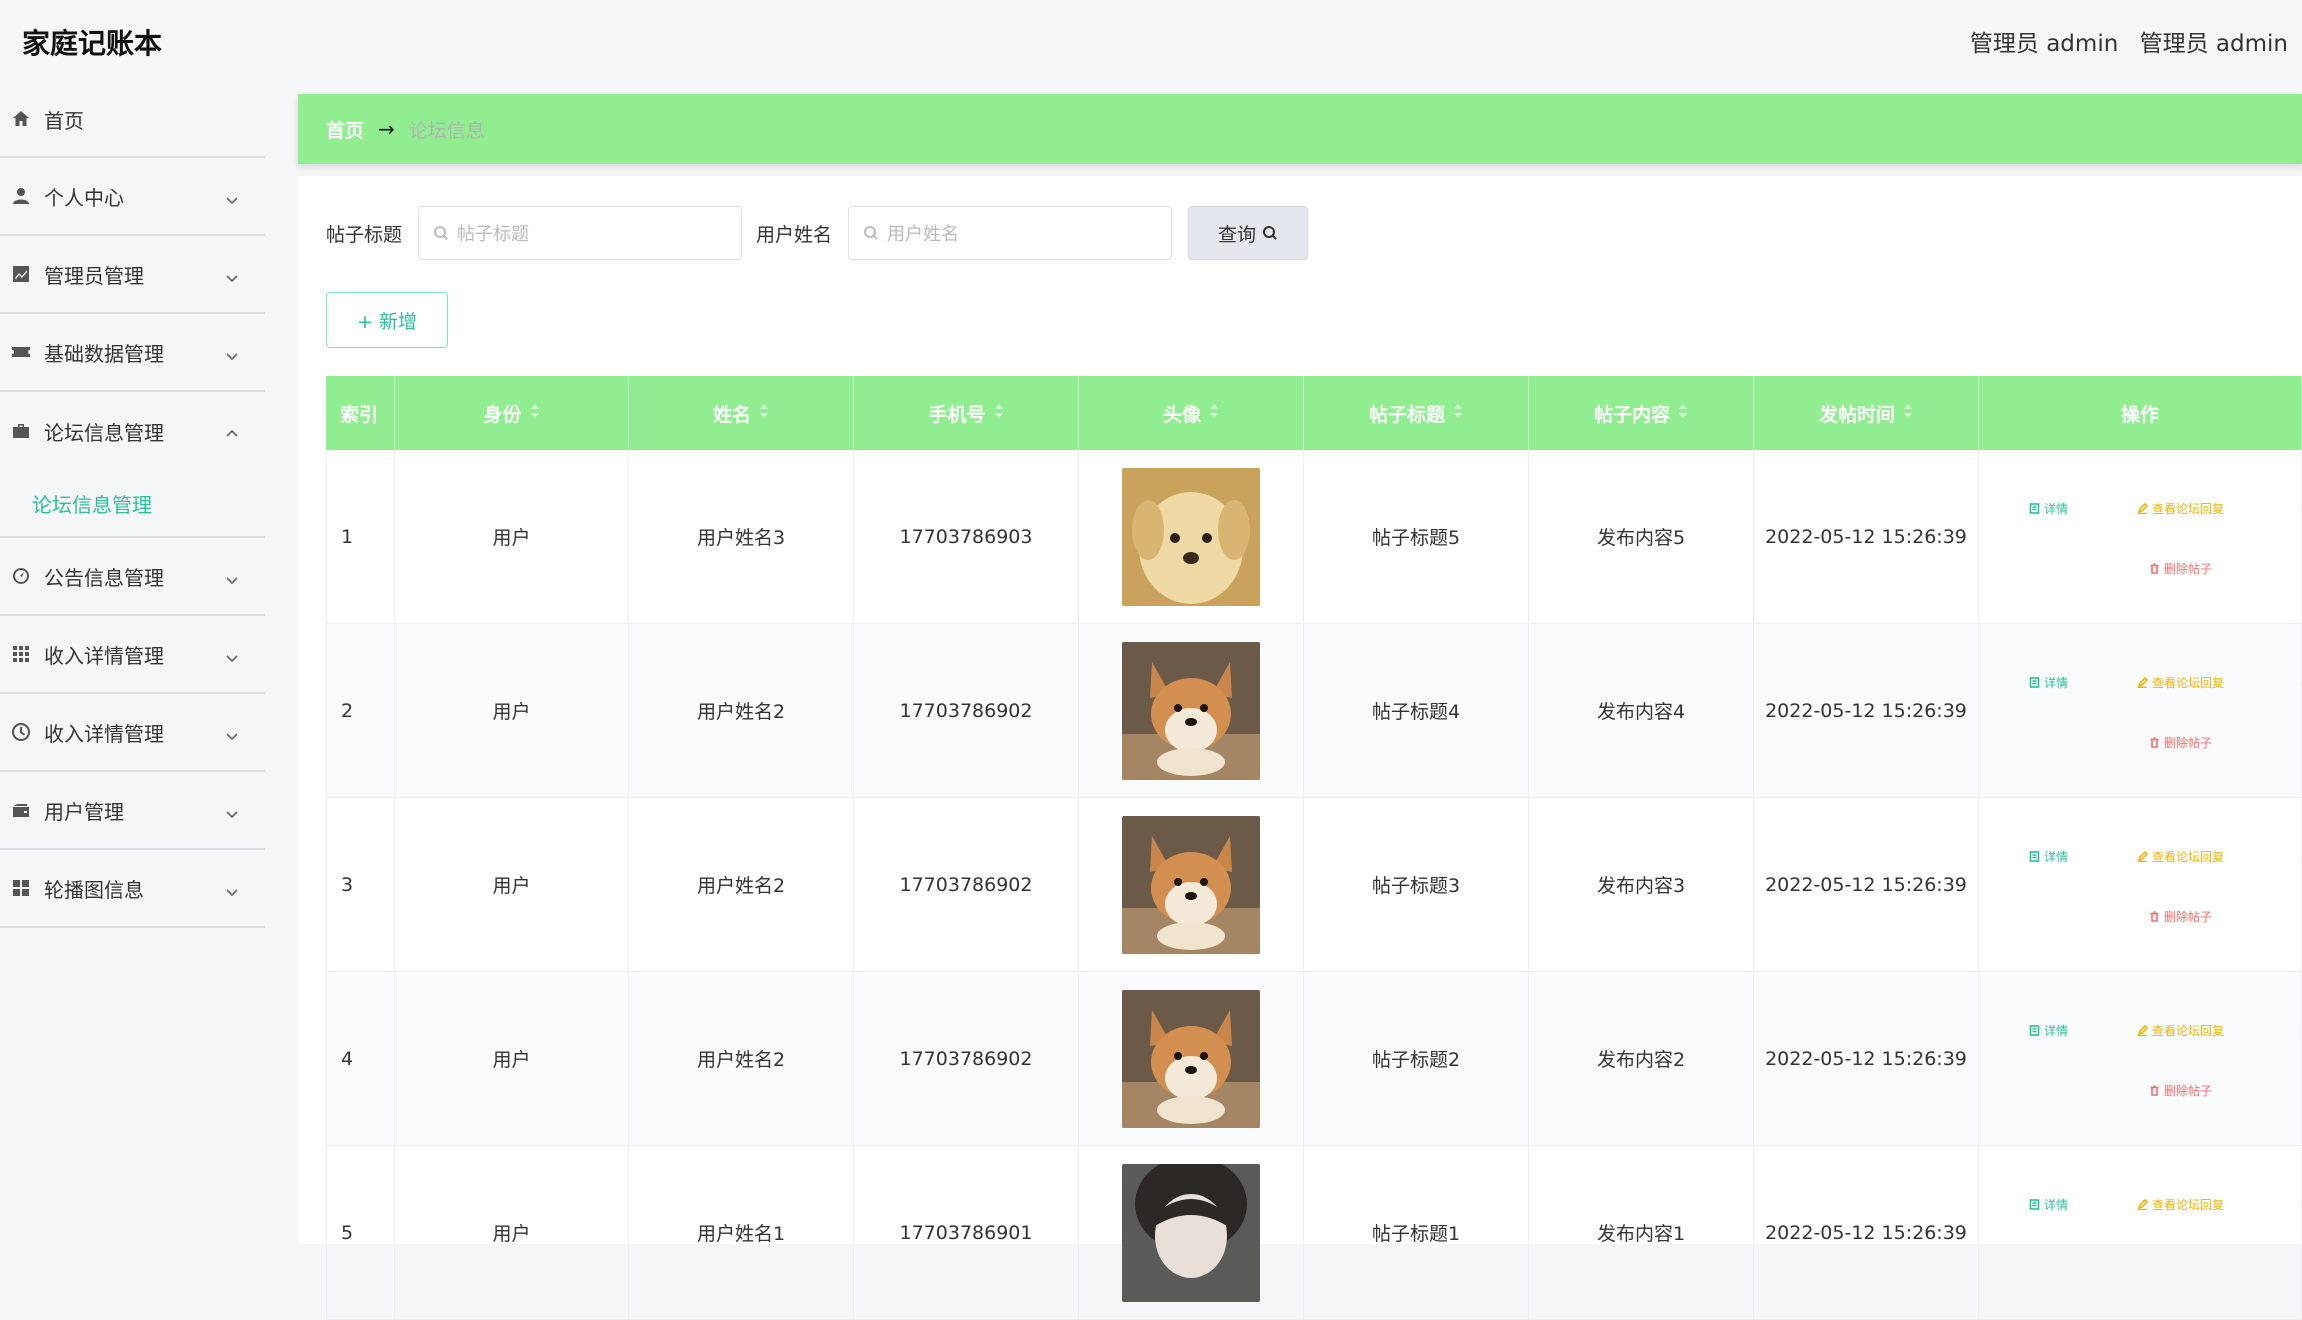  Describe the element at coordinates (502, 414) in the screenshot. I see `column-header-label: 身份` at that location.